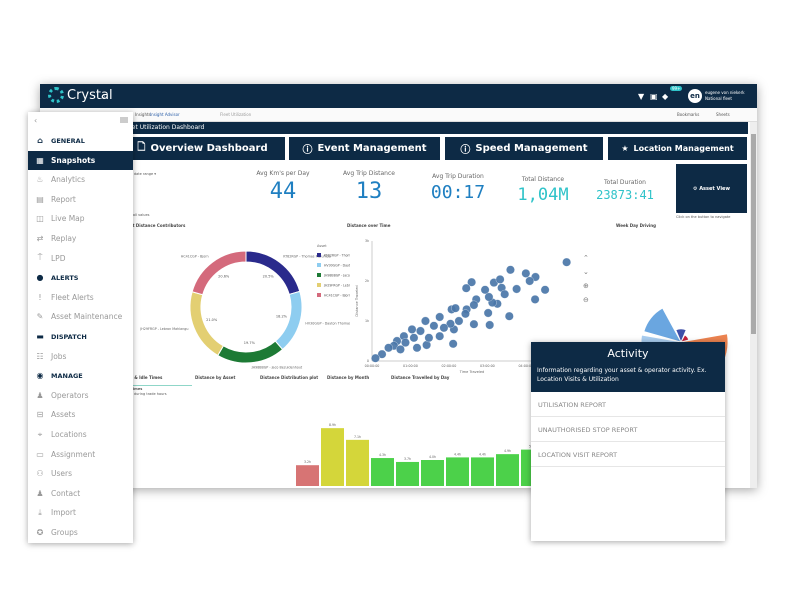 The height and width of the screenshot is (616, 790). I want to click on scrollbar, so click(753, 305).